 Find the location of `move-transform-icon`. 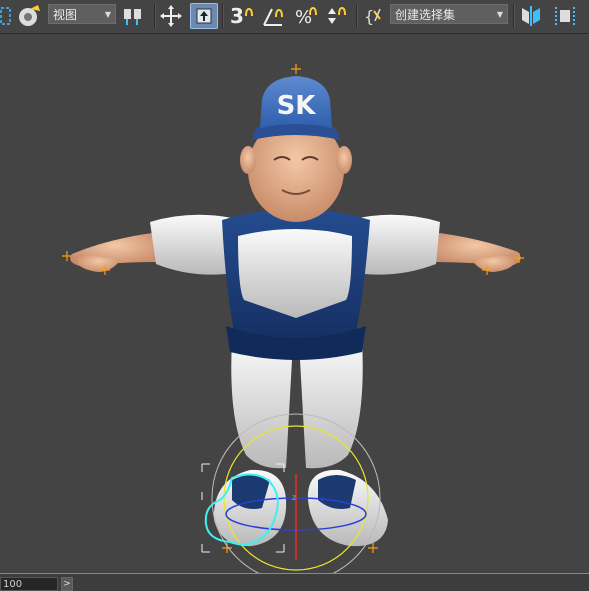

move-transform-icon is located at coordinates (171, 16).